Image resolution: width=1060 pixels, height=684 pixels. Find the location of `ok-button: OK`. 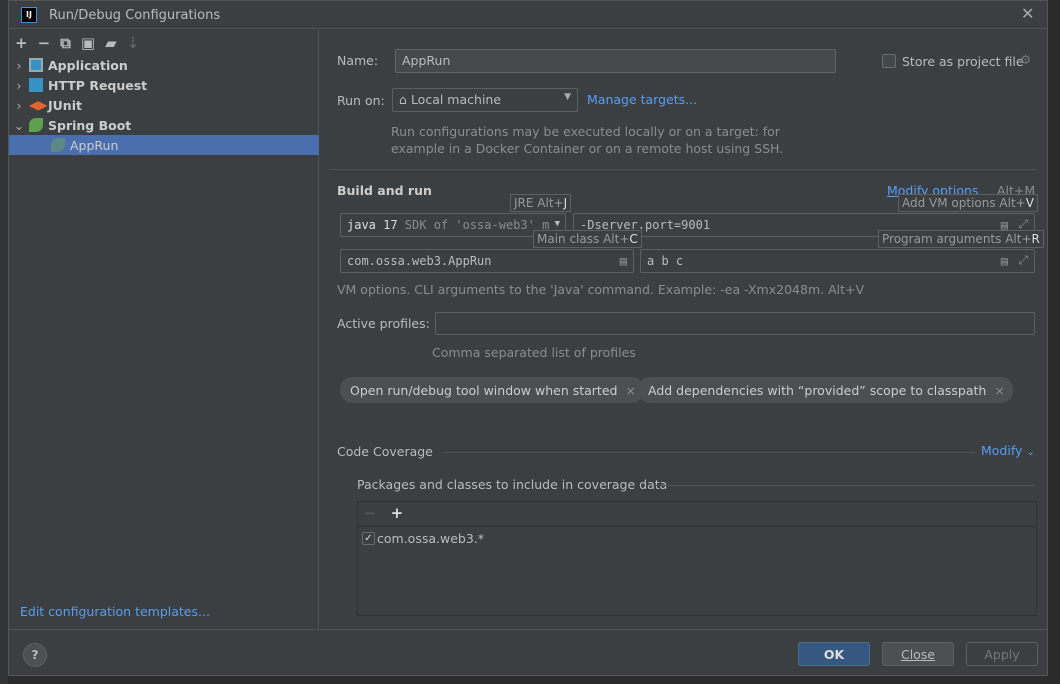

ok-button: OK is located at coordinates (834, 654).